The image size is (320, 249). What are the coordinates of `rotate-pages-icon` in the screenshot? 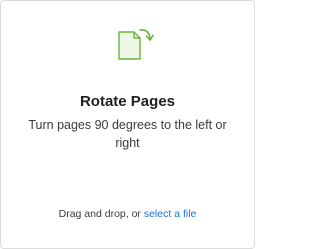 It's located at (135, 43).